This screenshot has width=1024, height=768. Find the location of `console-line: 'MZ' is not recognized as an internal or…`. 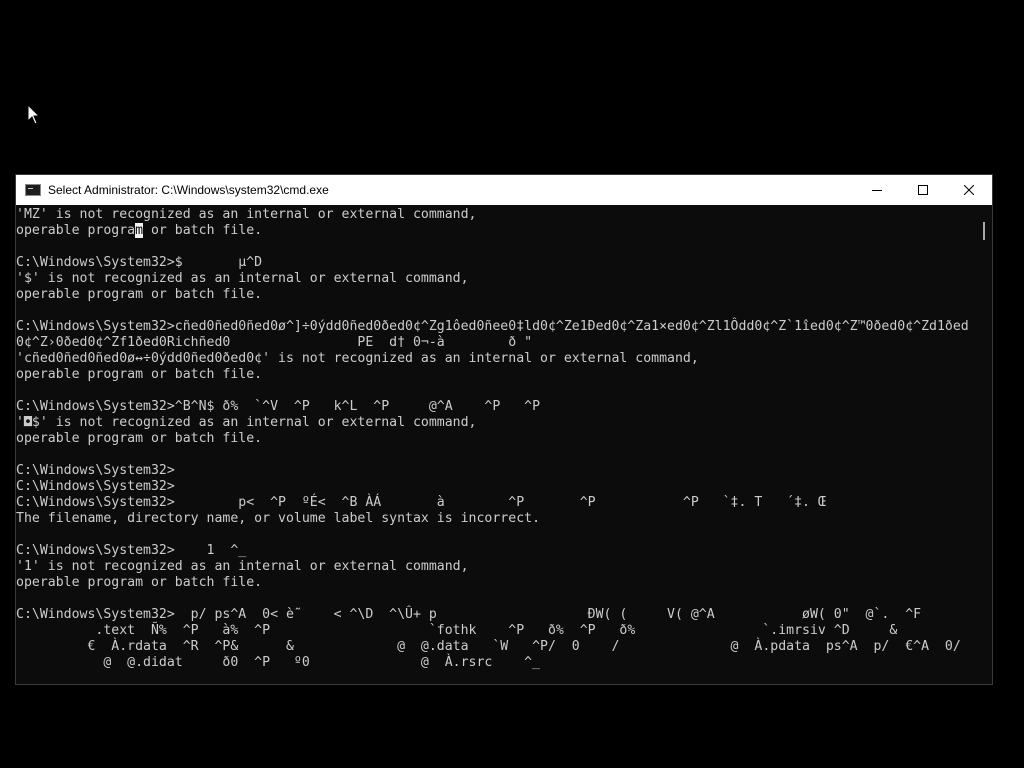

console-line: 'MZ' is not recognized as an internal or… is located at coordinates (246, 214).